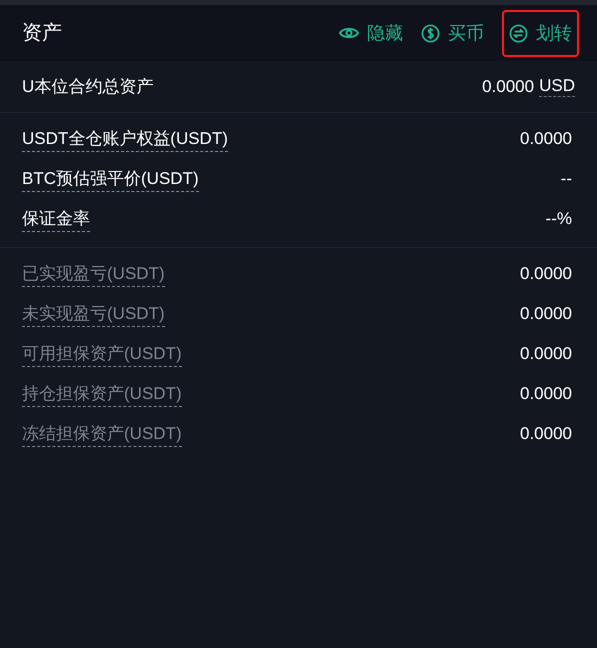 Image resolution: width=597 pixels, height=648 pixels. What do you see at coordinates (42, 33) in the screenshot?
I see `panel-title: 资产` at bounding box center [42, 33].